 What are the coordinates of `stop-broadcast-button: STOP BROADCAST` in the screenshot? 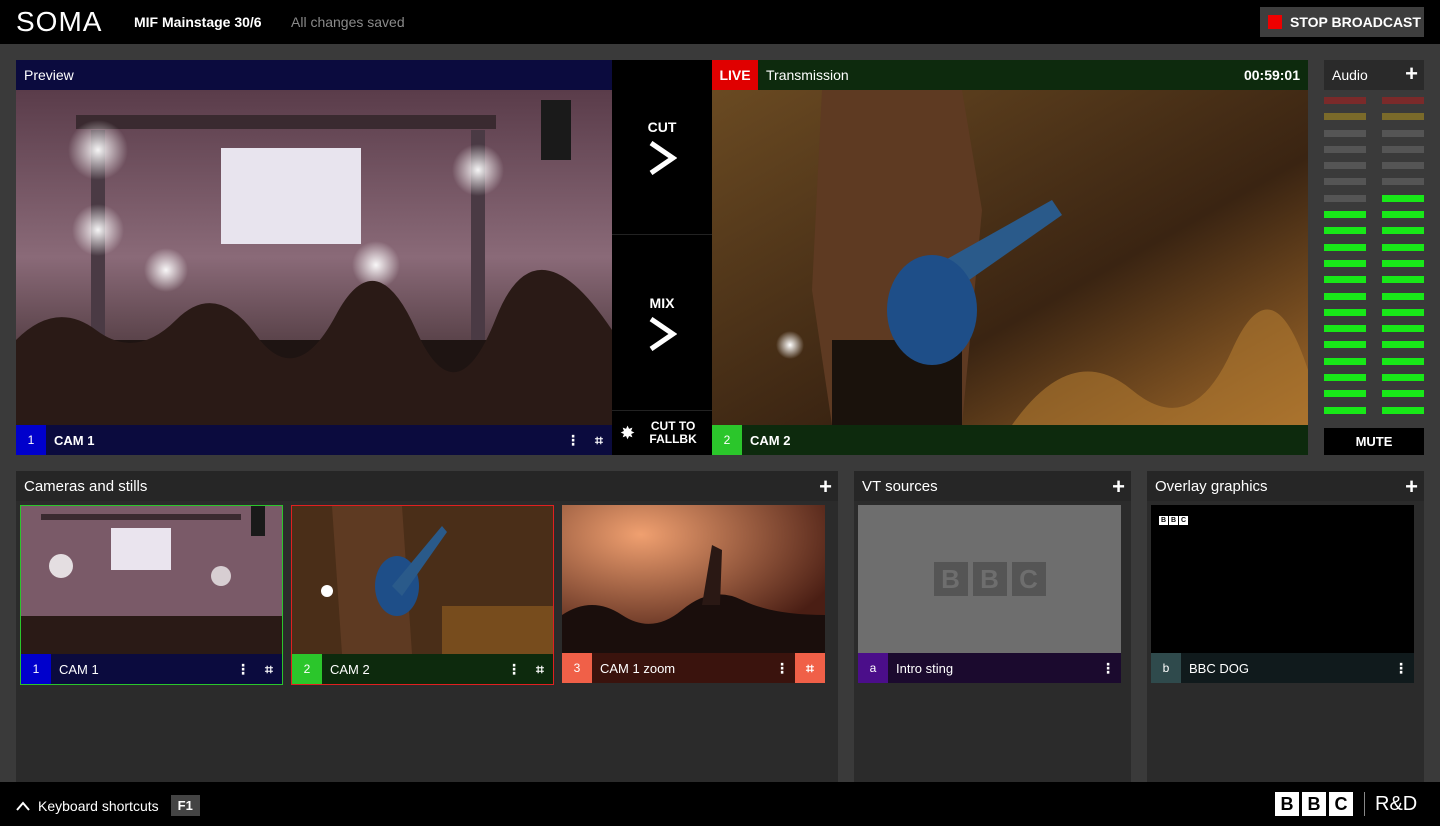 It's located at (1342, 22).